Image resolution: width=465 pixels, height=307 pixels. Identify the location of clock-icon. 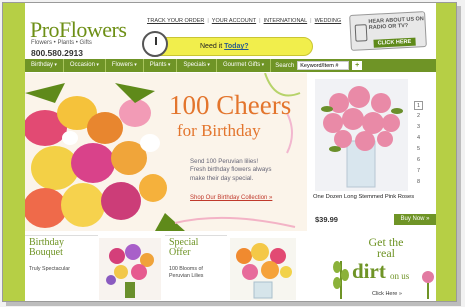
(155, 44).